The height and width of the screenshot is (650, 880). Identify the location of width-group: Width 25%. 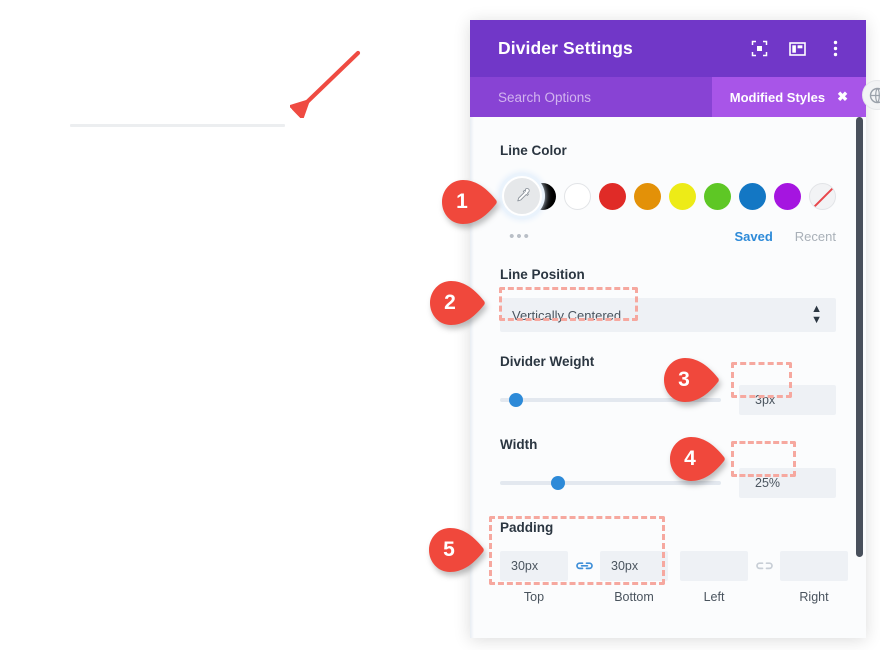
(668, 467).